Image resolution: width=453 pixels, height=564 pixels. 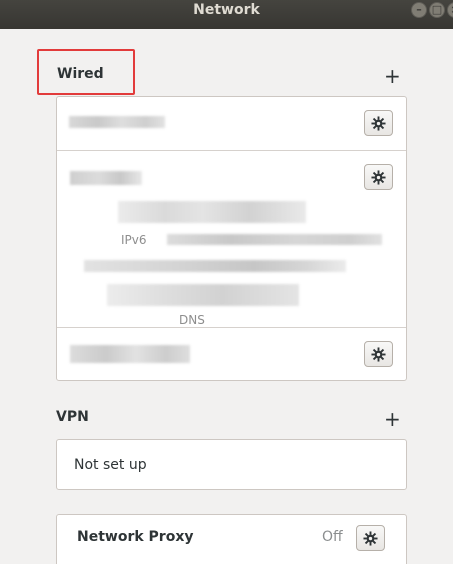 What do you see at coordinates (231, 464) in the screenshot?
I see `vpn-panel: Not set up` at bounding box center [231, 464].